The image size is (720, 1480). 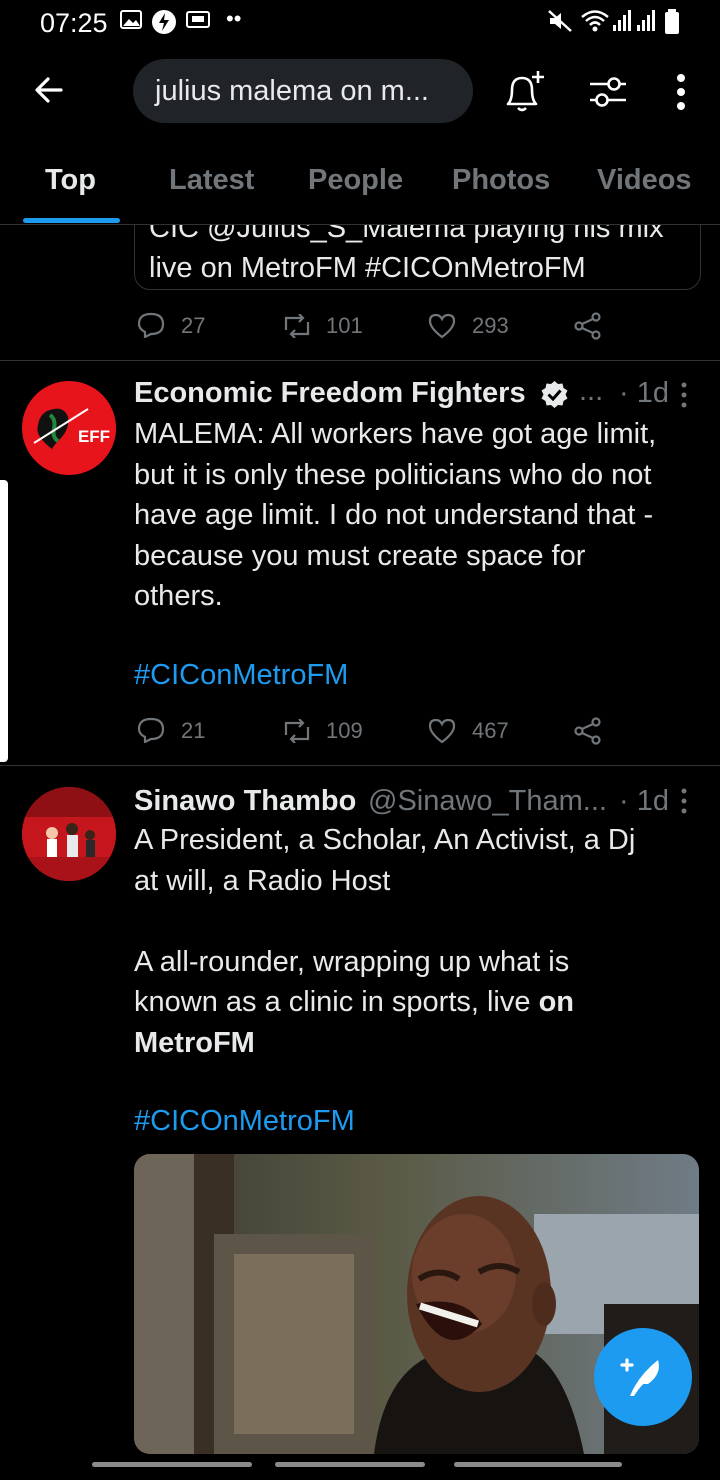 I want to click on tab-top: Top, so click(x=70, y=180).